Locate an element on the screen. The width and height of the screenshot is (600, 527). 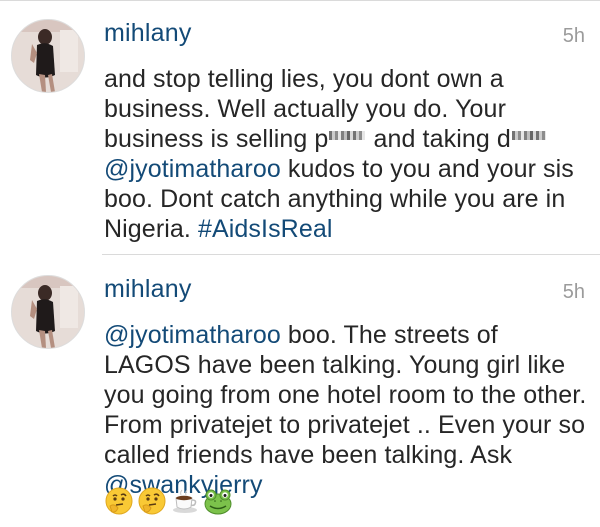
hot-beverage-icon is located at coordinates (185, 501).